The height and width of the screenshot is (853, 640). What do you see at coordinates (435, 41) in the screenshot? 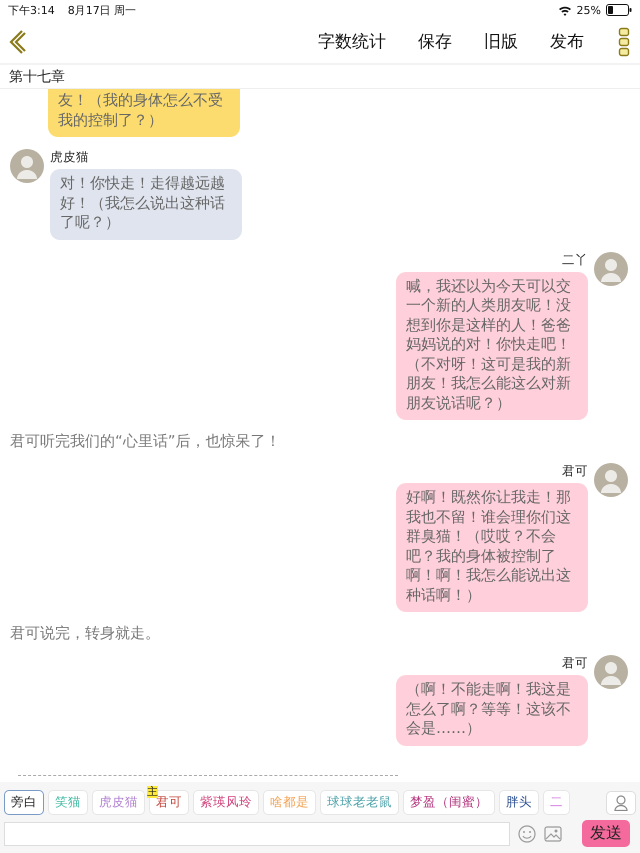
I see `toolbar-button: 保存` at bounding box center [435, 41].